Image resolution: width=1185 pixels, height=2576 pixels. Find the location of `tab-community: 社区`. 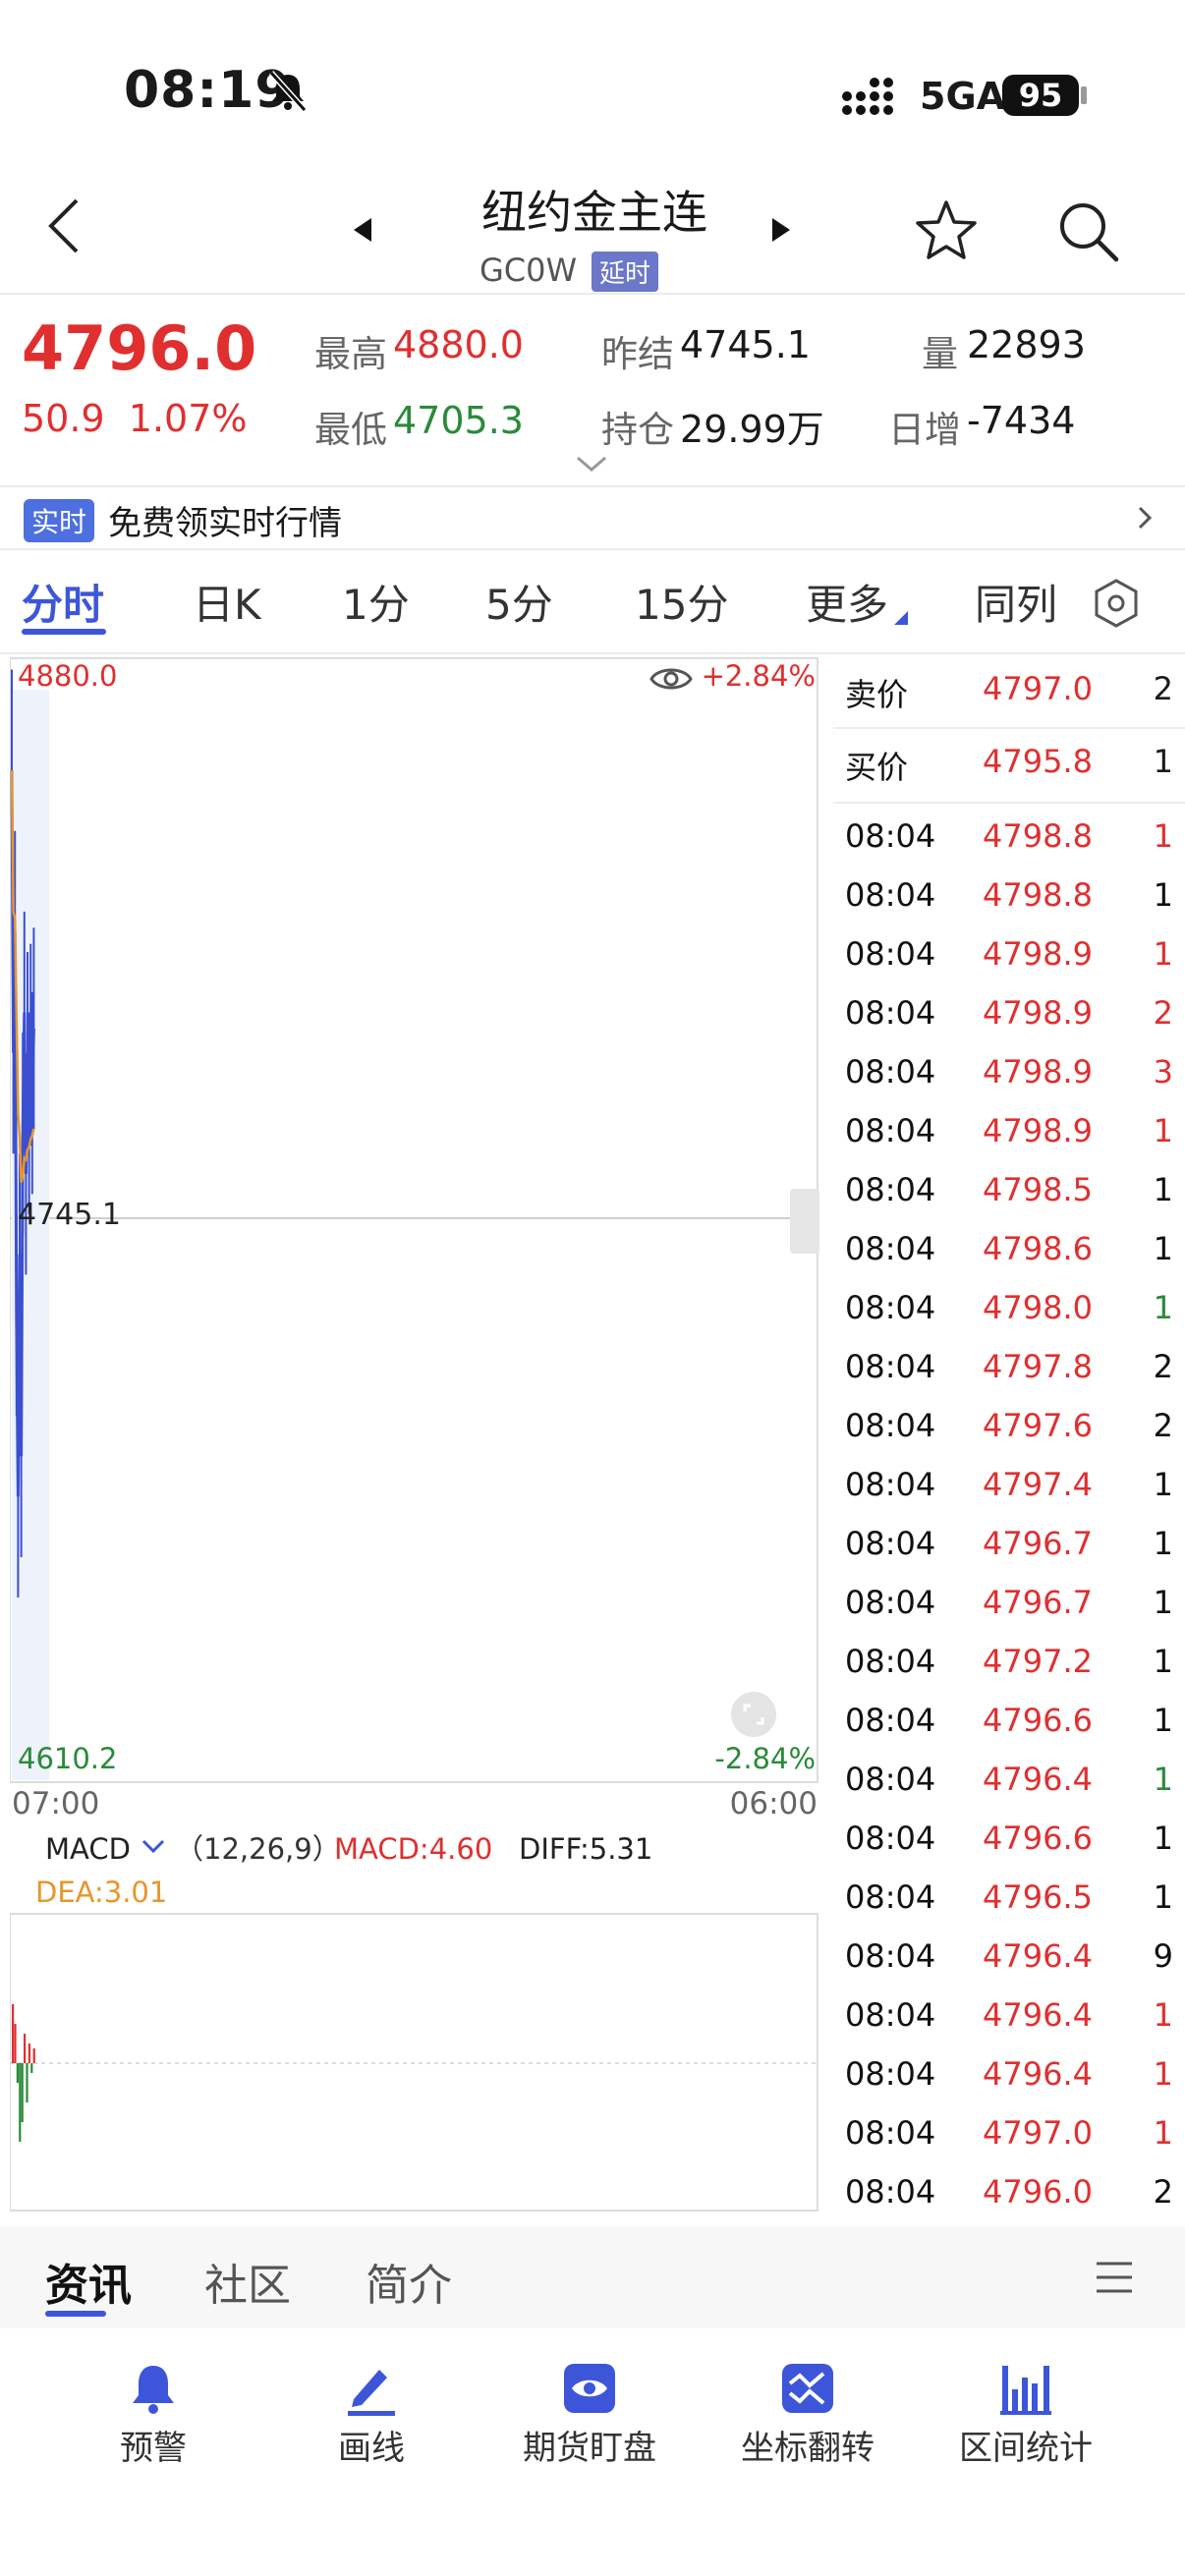

tab-community: 社区 is located at coordinates (248, 2281).